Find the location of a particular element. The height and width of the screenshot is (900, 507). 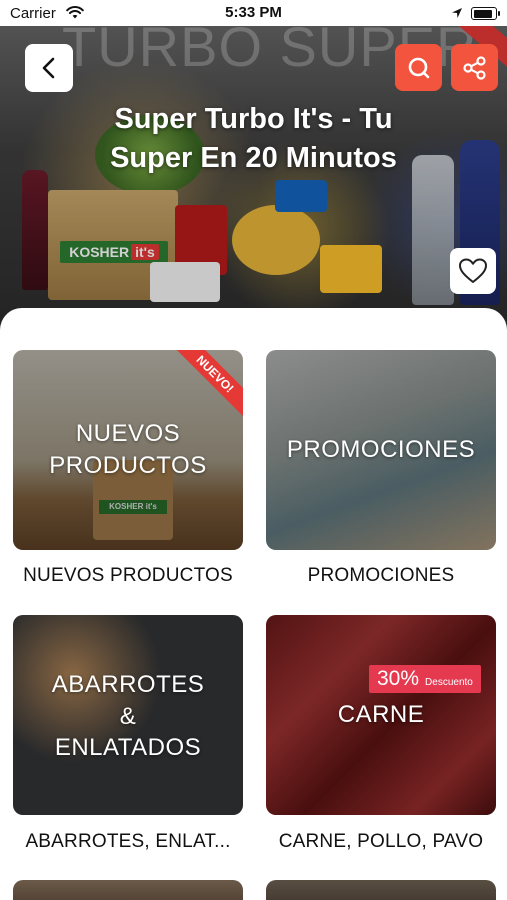

category-card-promociones: PROMOCIONES is located at coordinates (381, 450).